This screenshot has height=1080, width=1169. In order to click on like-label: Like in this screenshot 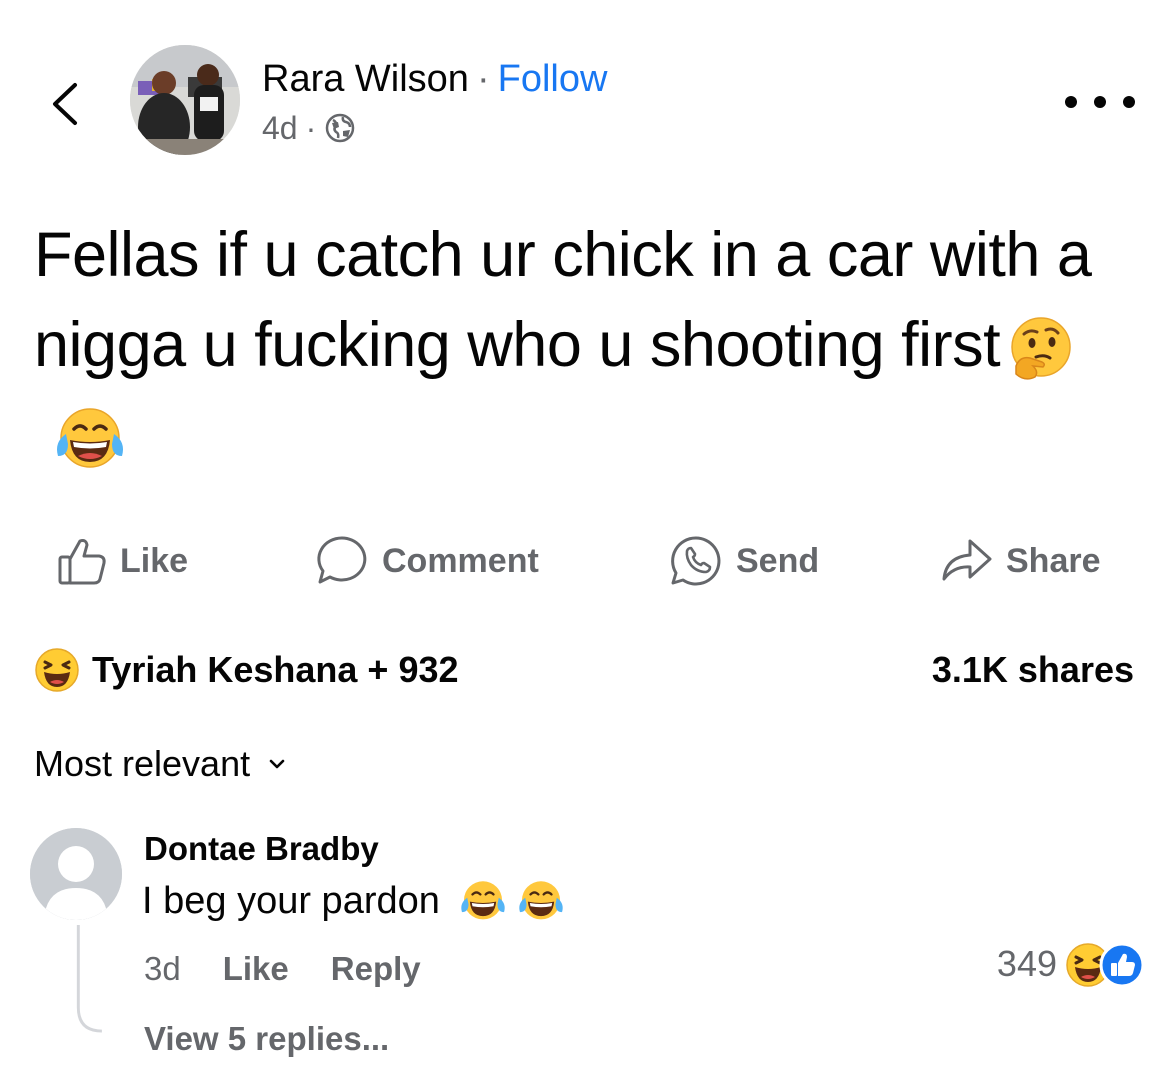, I will do `click(154, 560)`.